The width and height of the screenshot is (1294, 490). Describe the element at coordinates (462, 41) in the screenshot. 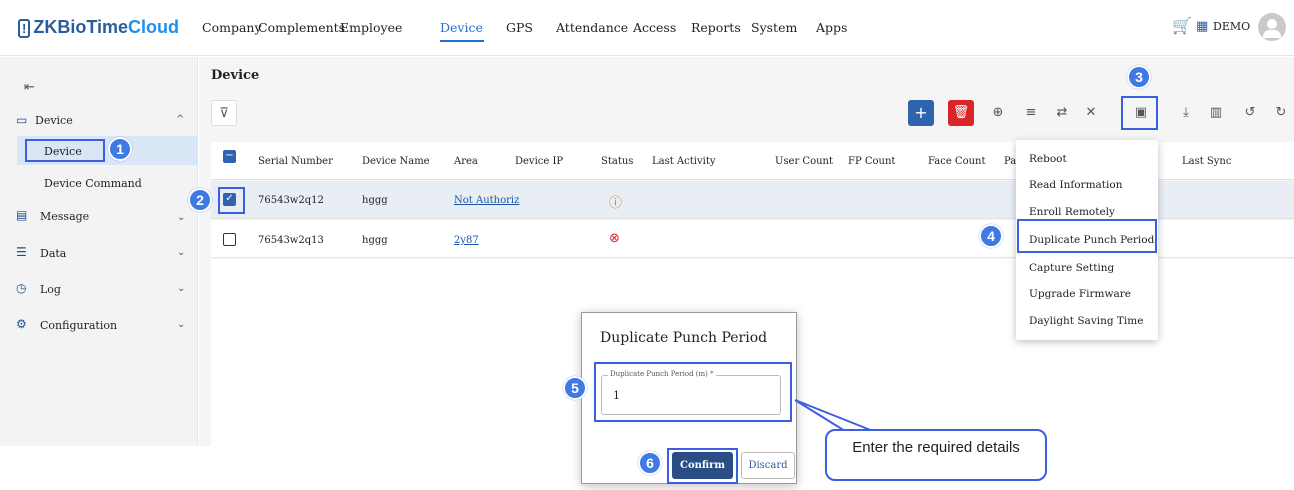

I see `nav-active-underline` at that location.